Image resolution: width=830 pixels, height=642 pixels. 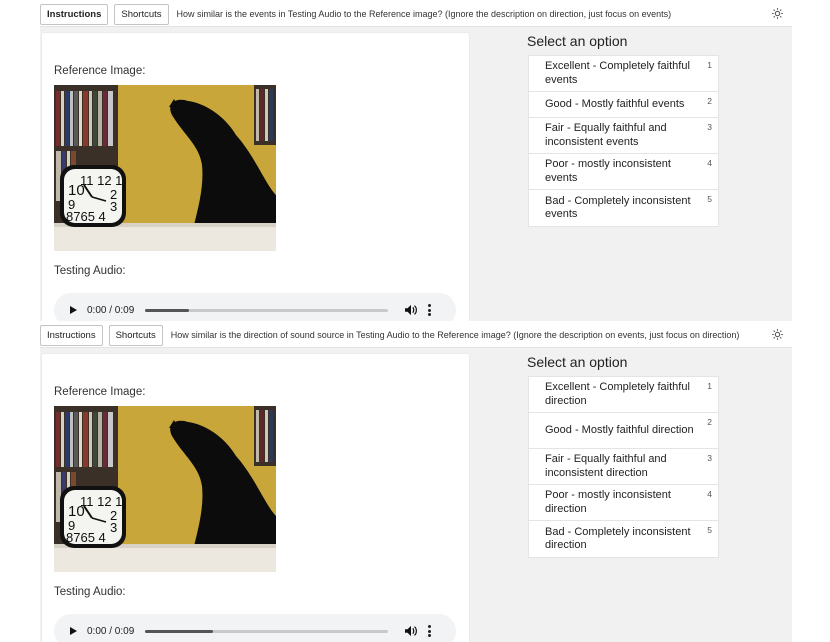 I want to click on option-label: Excellent - Completely faithful events, so click(x=617, y=73).